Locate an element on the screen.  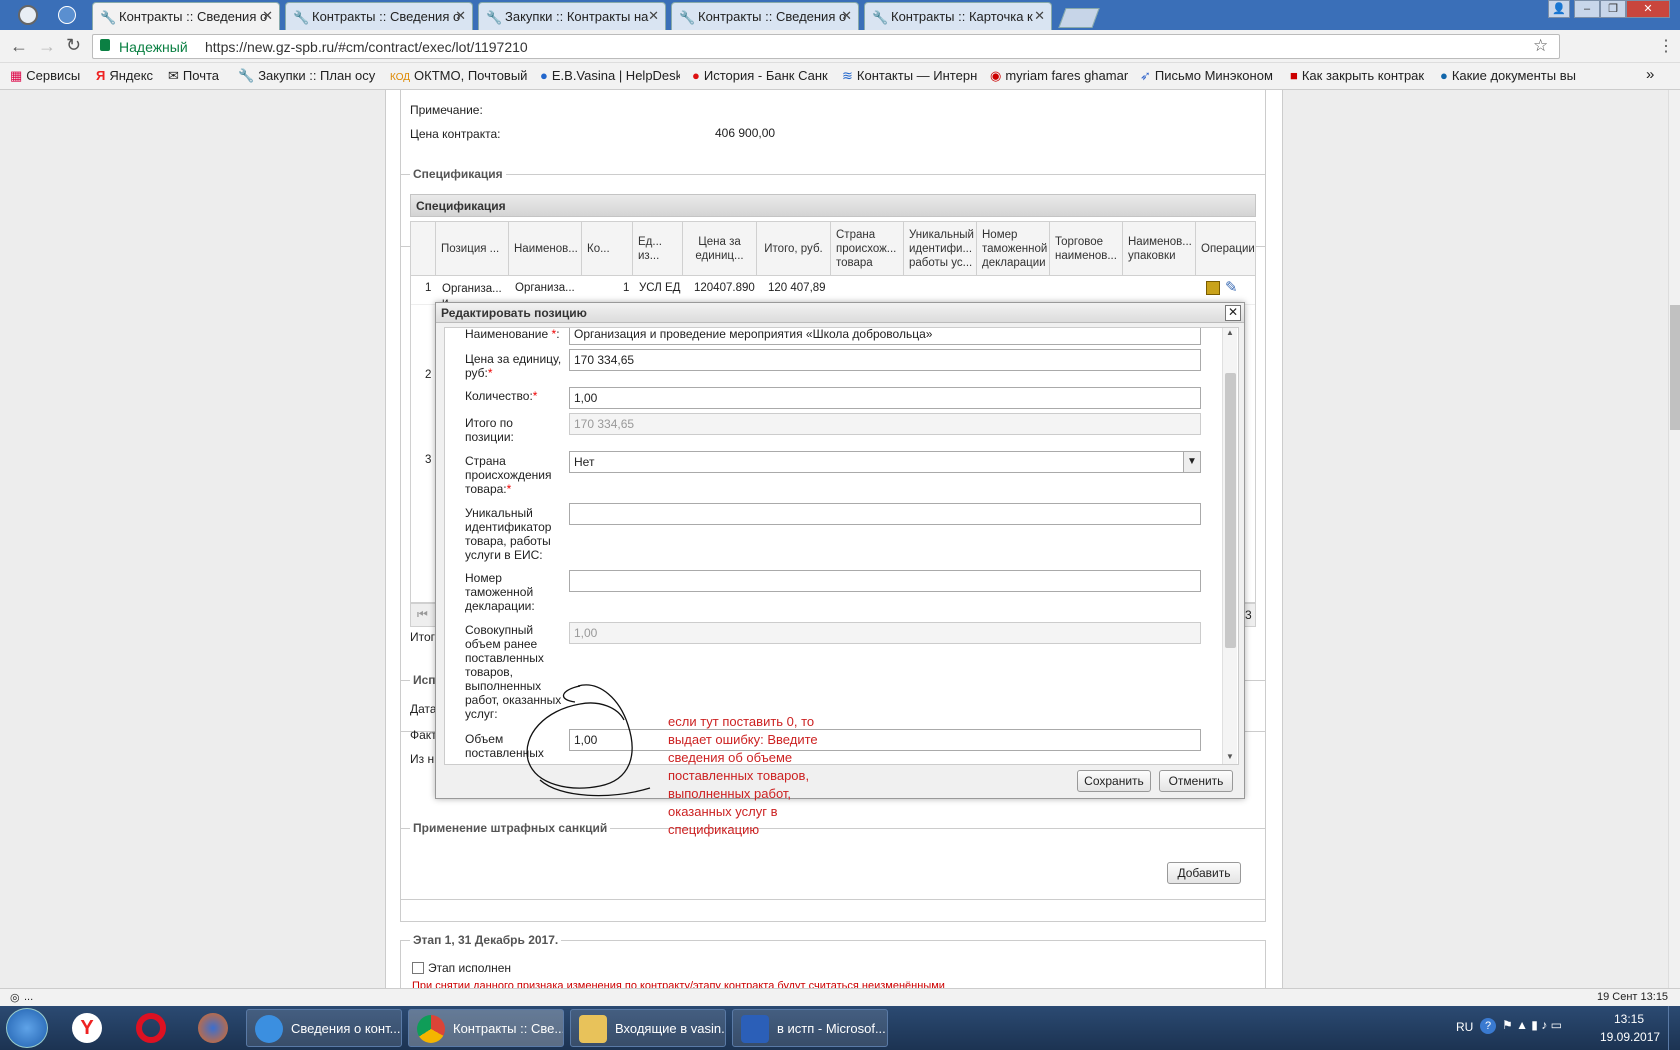
unit-price-label: Цена за единицу, руб:* is located at coordinates (513, 366).